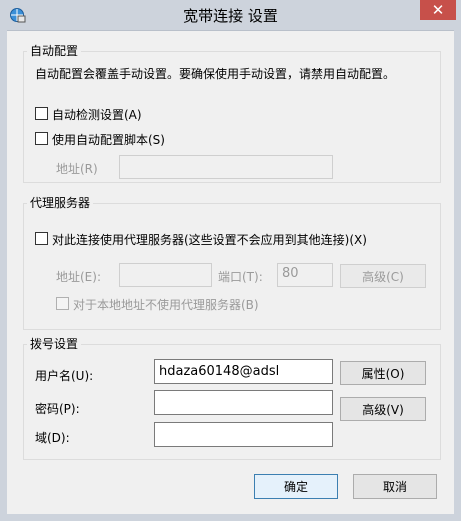 This screenshot has height=521, width=461. Describe the element at coordinates (296, 486) in the screenshot. I see `ok-button: 确定` at that location.